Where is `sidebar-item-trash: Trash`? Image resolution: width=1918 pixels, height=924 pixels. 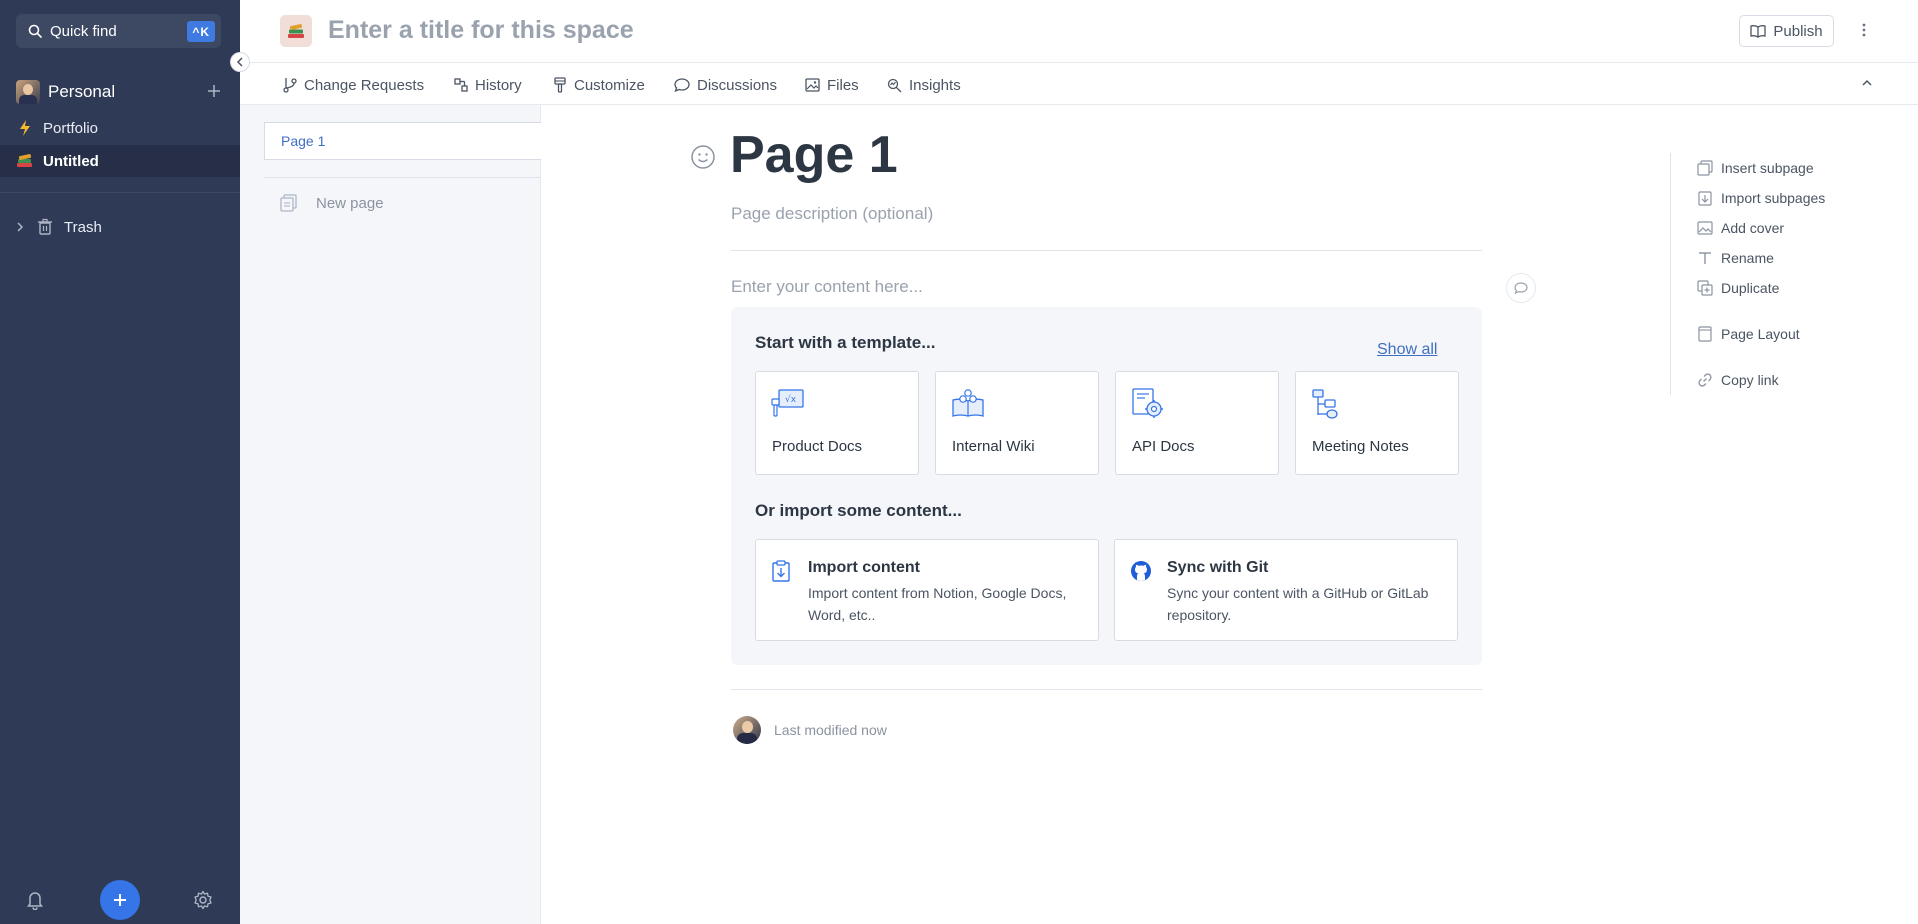
sidebar-item-trash: Trash is located at coordinates (59, 227).